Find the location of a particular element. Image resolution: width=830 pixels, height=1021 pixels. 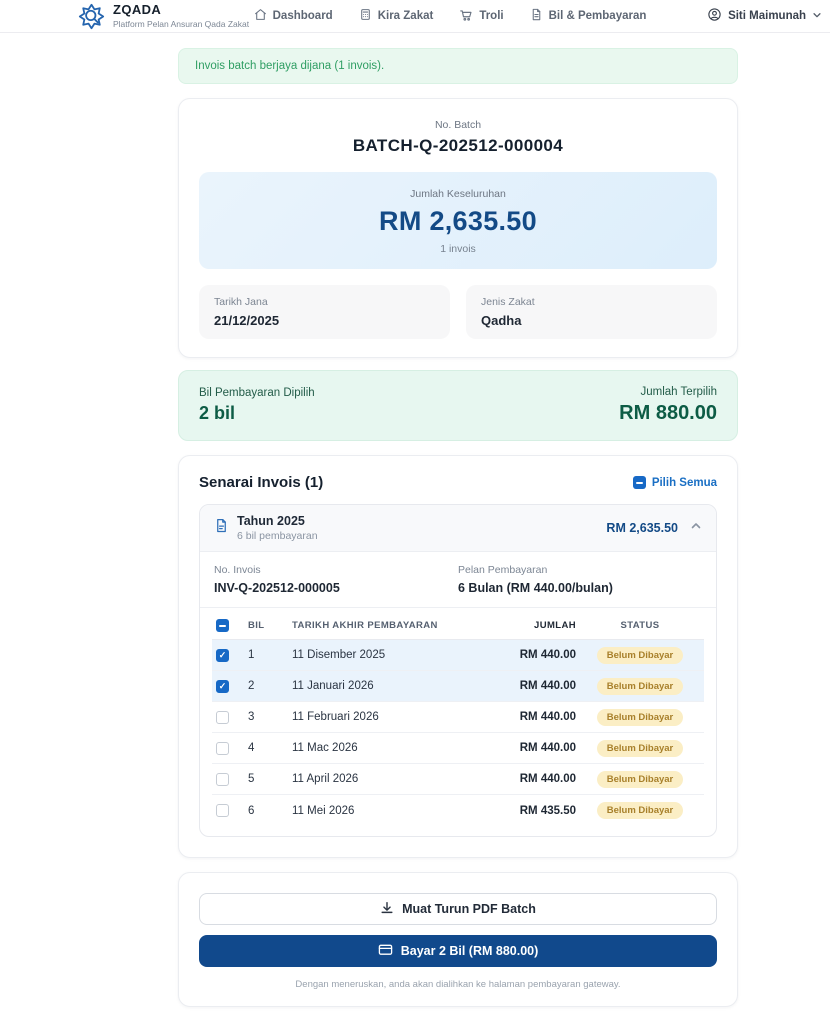

pay-button-label: Bayar 2 Bil (RM 880.00) is located at coordinates (469, 951).